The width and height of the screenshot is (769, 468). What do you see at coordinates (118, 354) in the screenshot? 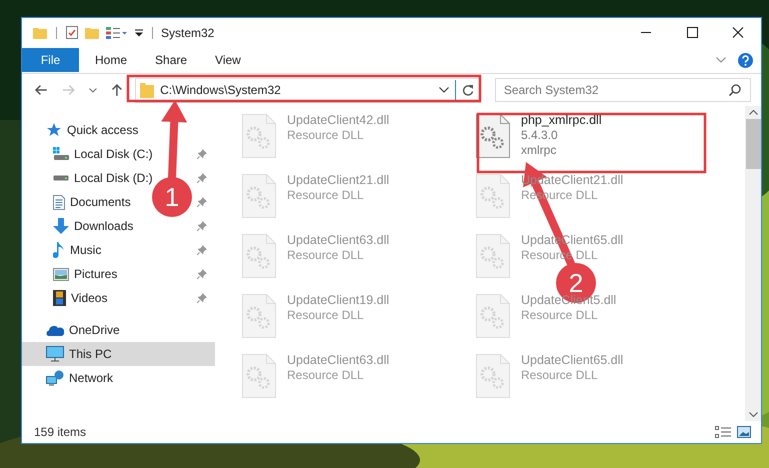
I see `sidebar-item: This PC` at bounding box center [118, 354].